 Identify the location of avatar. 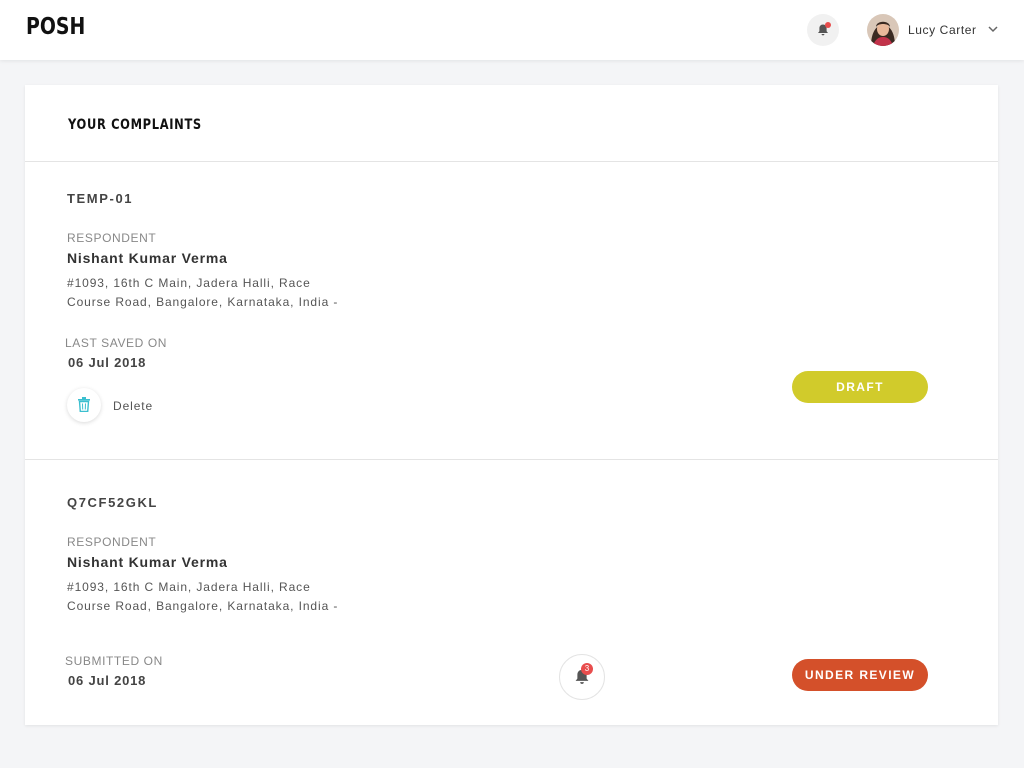
(883, 30).